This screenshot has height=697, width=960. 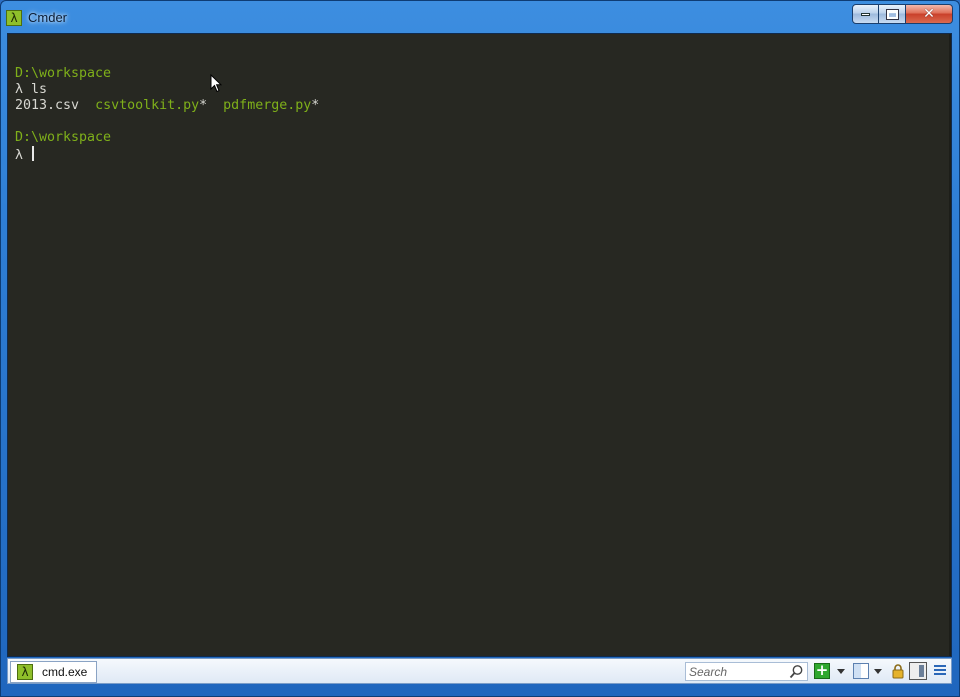 What do you see at coordinates (940, 671) in the screenshot?
I see `menu-icon` at bounding box center [940, 671].